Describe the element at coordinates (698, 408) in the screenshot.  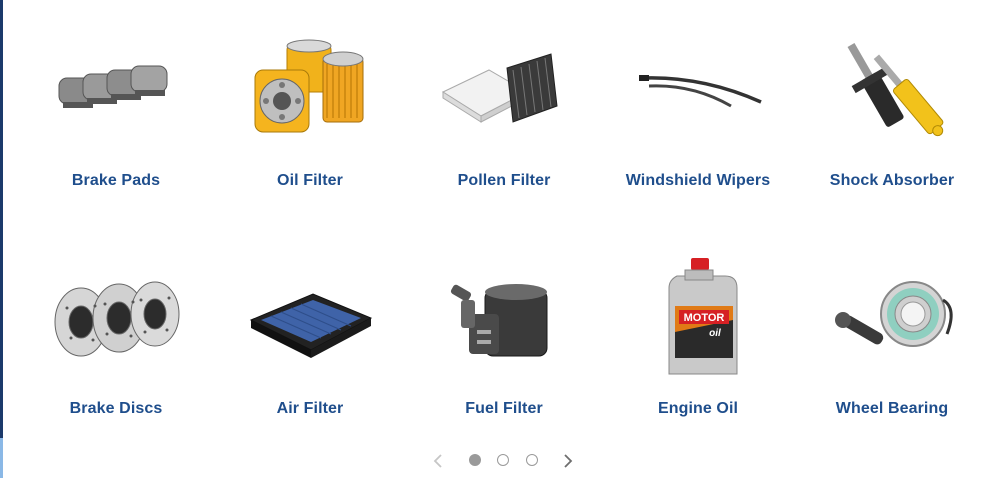
I see `tile-label: Engine Oil` at that location.